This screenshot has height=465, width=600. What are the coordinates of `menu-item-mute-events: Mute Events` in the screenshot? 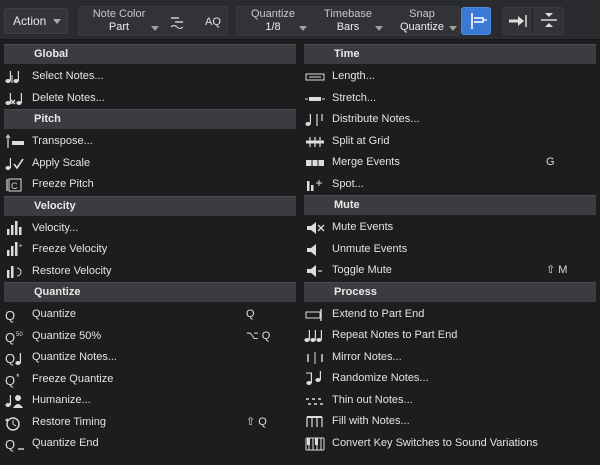 It's located at (450, 227).